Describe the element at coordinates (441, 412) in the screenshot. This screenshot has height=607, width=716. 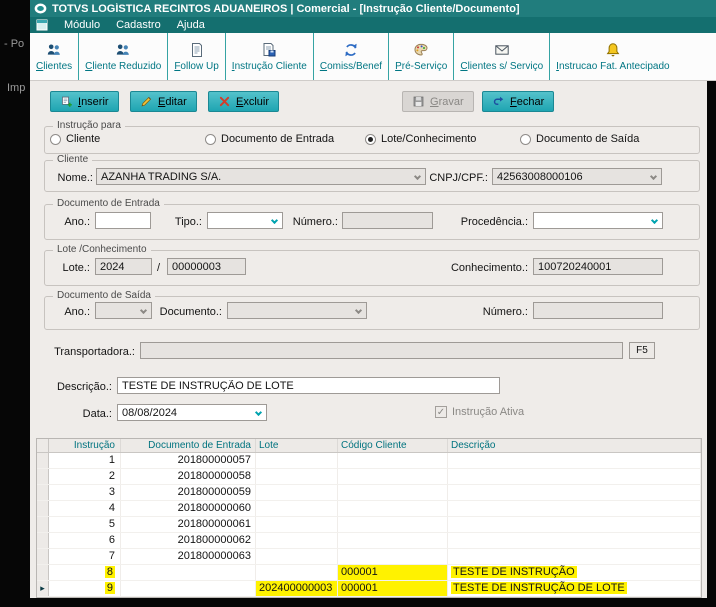
I see `instrucao-ativa-checkbox: ✓` at that location.